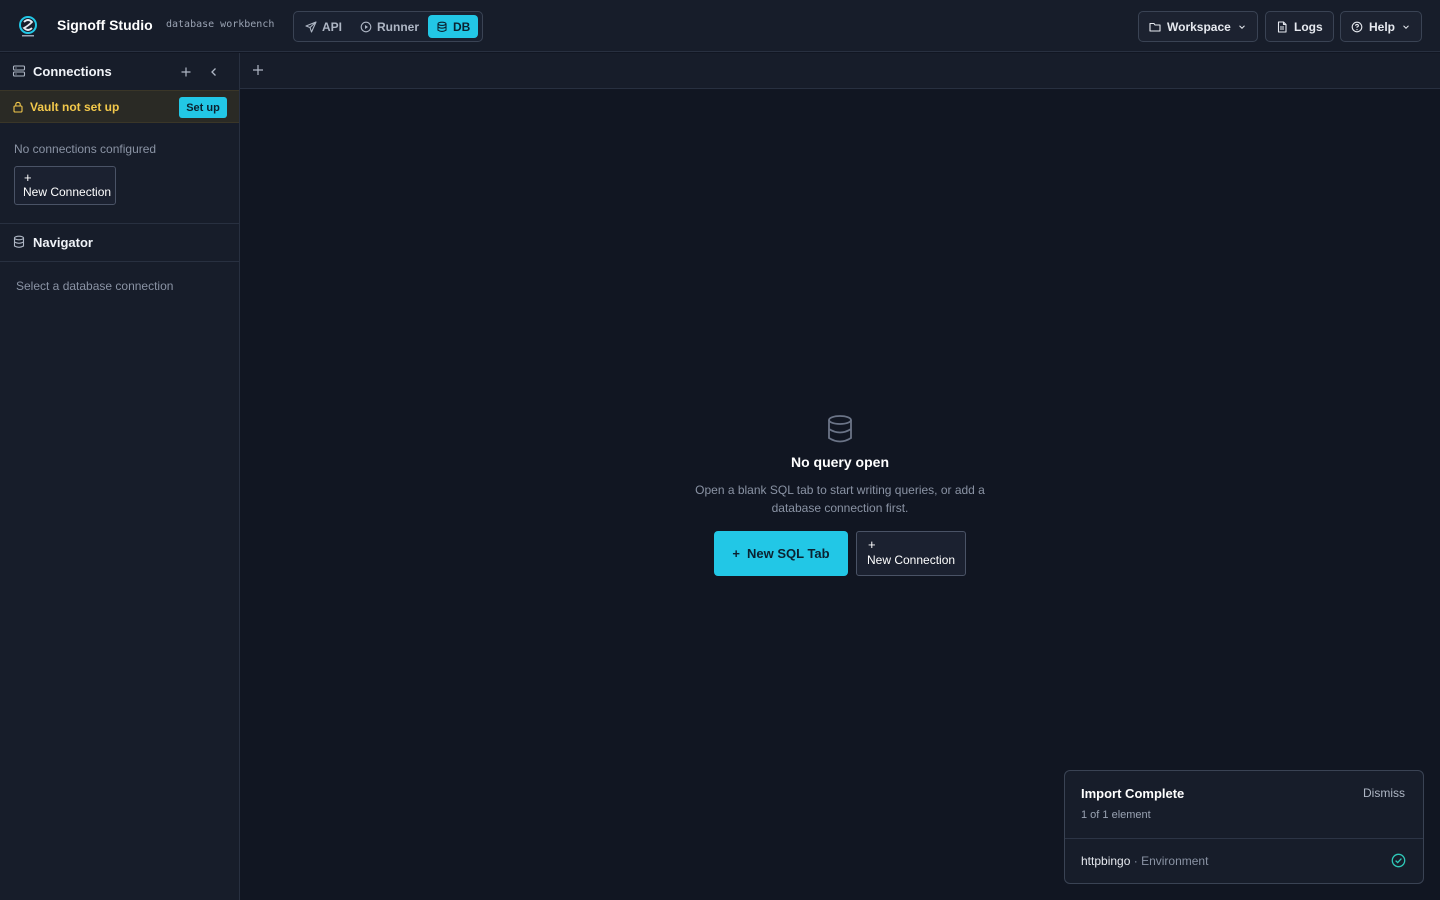 The height and width of the screenshot is (900, 1440). What do you see at coordinates (95, 286) in the screenshot?
I see `navigator-empty-text: Select a database connection` at bounding box center [95, 286].